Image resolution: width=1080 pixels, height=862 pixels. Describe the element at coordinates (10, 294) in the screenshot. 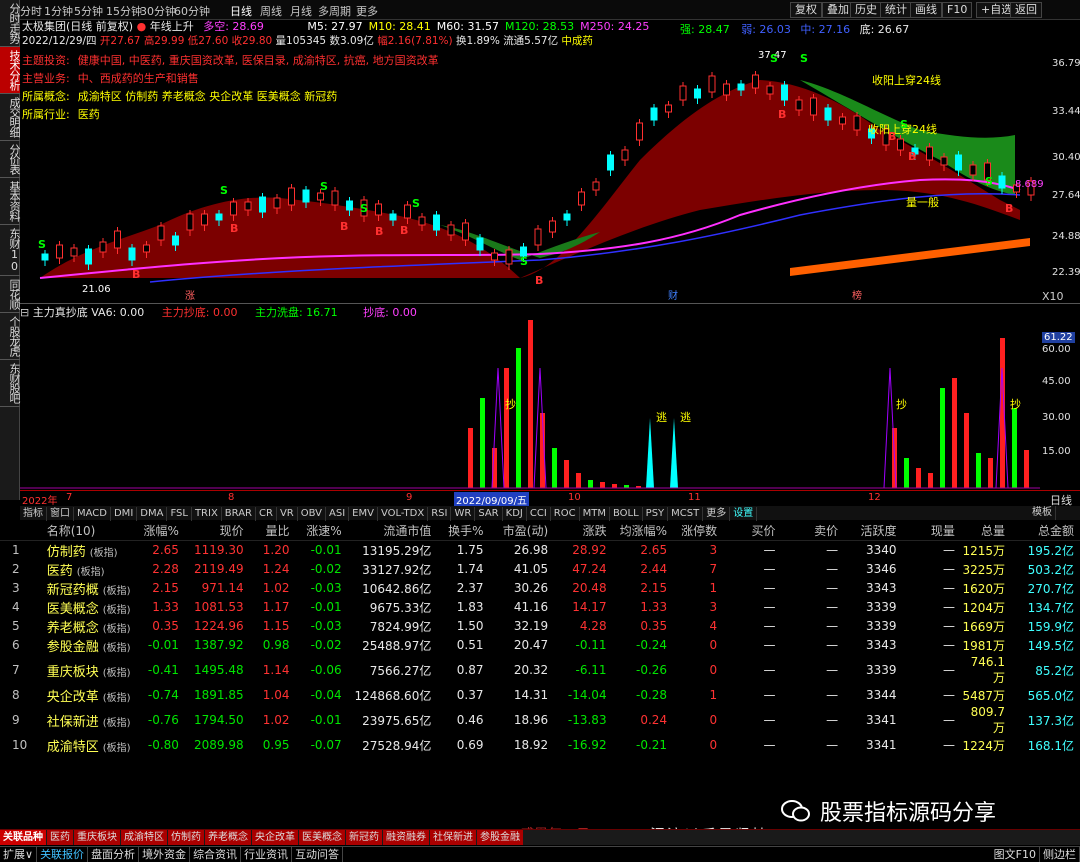

I see `left-nav-item: 同花顺` at that location.